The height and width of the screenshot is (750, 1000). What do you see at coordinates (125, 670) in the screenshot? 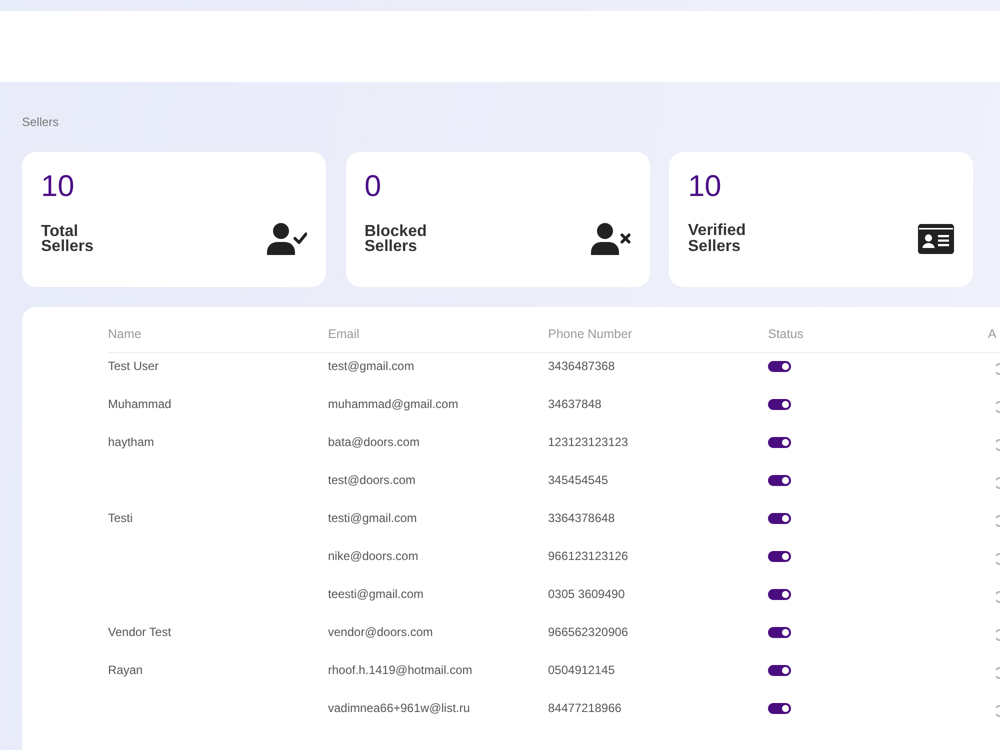
I see `table-cell: Rayan` at bounding box center [125, 670].